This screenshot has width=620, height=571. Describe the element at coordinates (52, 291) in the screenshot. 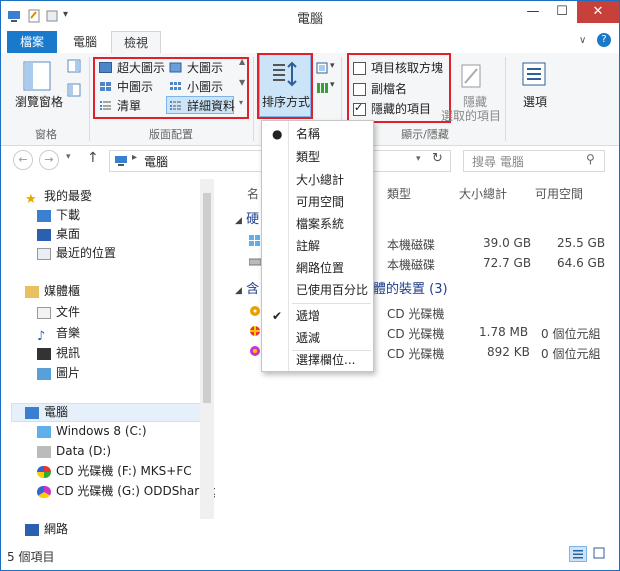

I see `nav-libraries: 媒體櫃` at that location.